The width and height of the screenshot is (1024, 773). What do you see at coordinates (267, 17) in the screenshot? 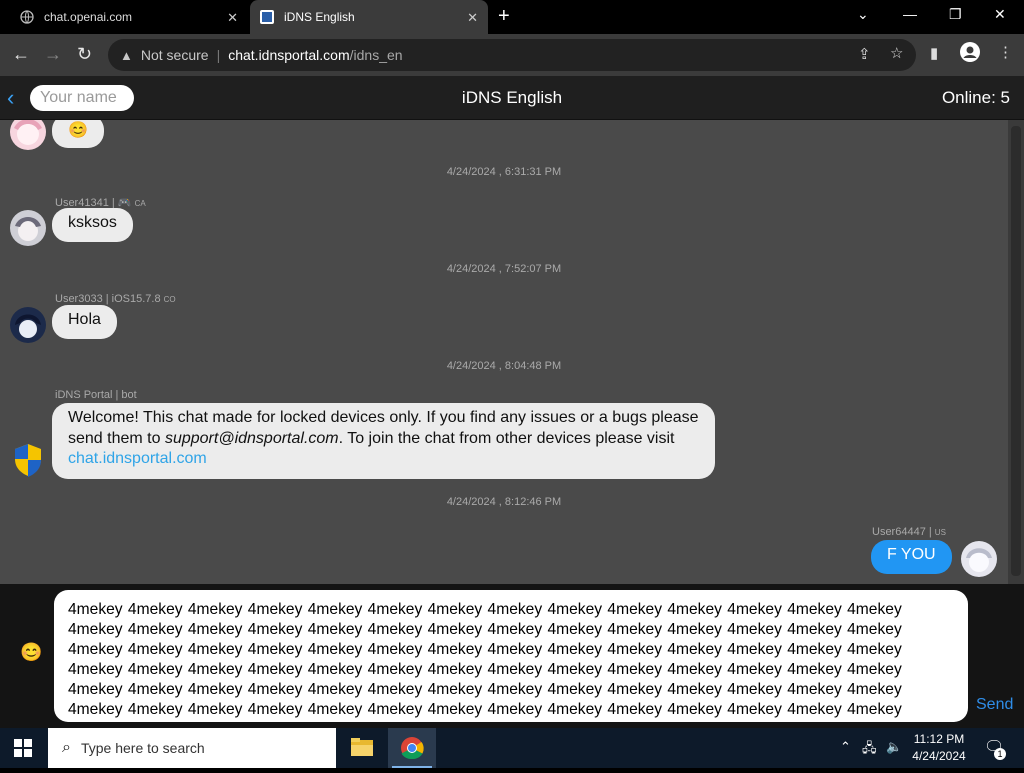
I see `idns-favicon-icon` at bounding box center [267, 17].